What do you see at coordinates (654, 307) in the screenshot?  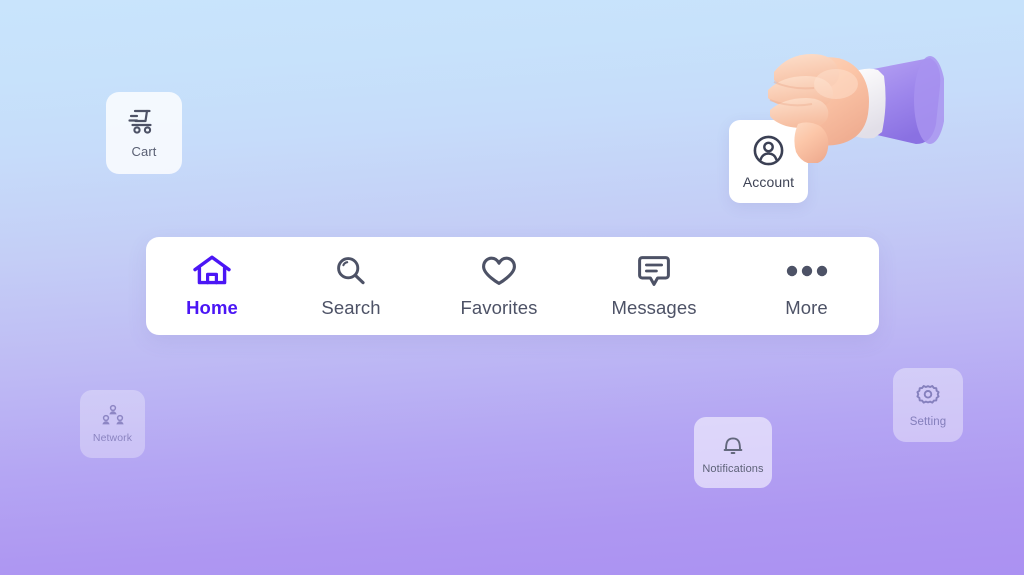 I see `nav-item-messages-label: Messages` at bounding box center [654, 307].